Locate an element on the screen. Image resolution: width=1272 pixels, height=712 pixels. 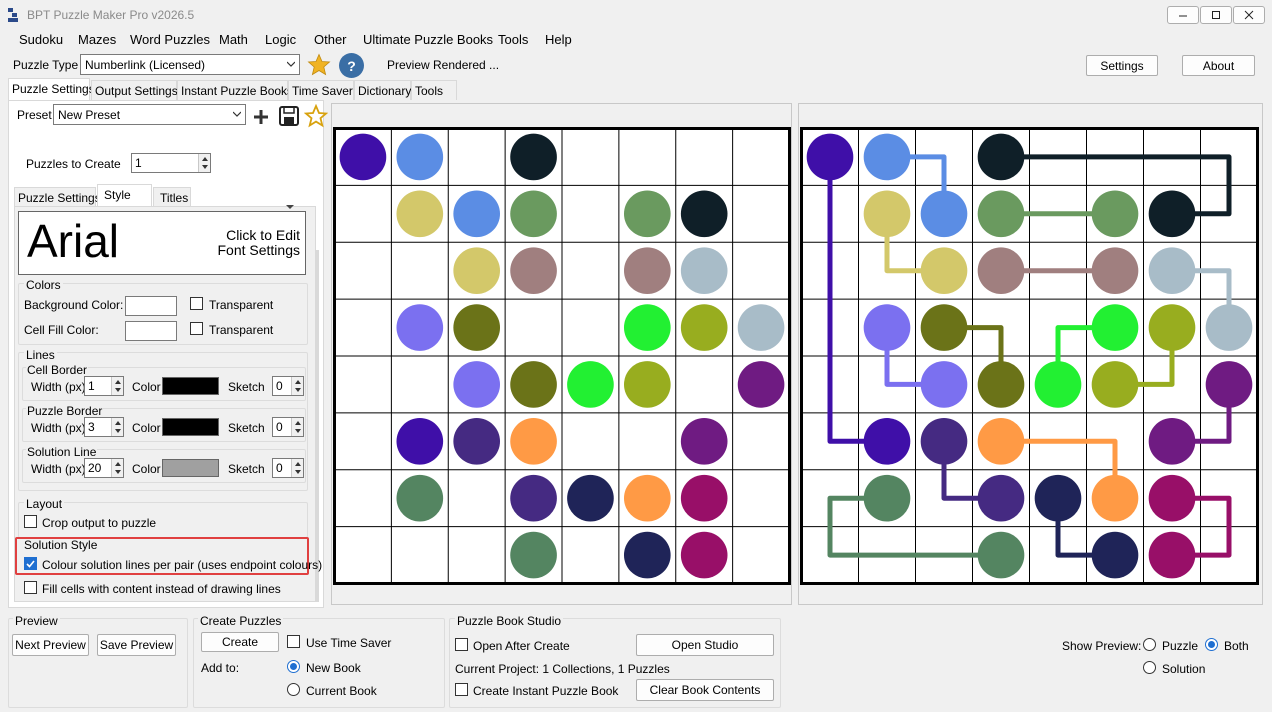
cell-border-width-input: 1 is located at coordinates (104, 386).